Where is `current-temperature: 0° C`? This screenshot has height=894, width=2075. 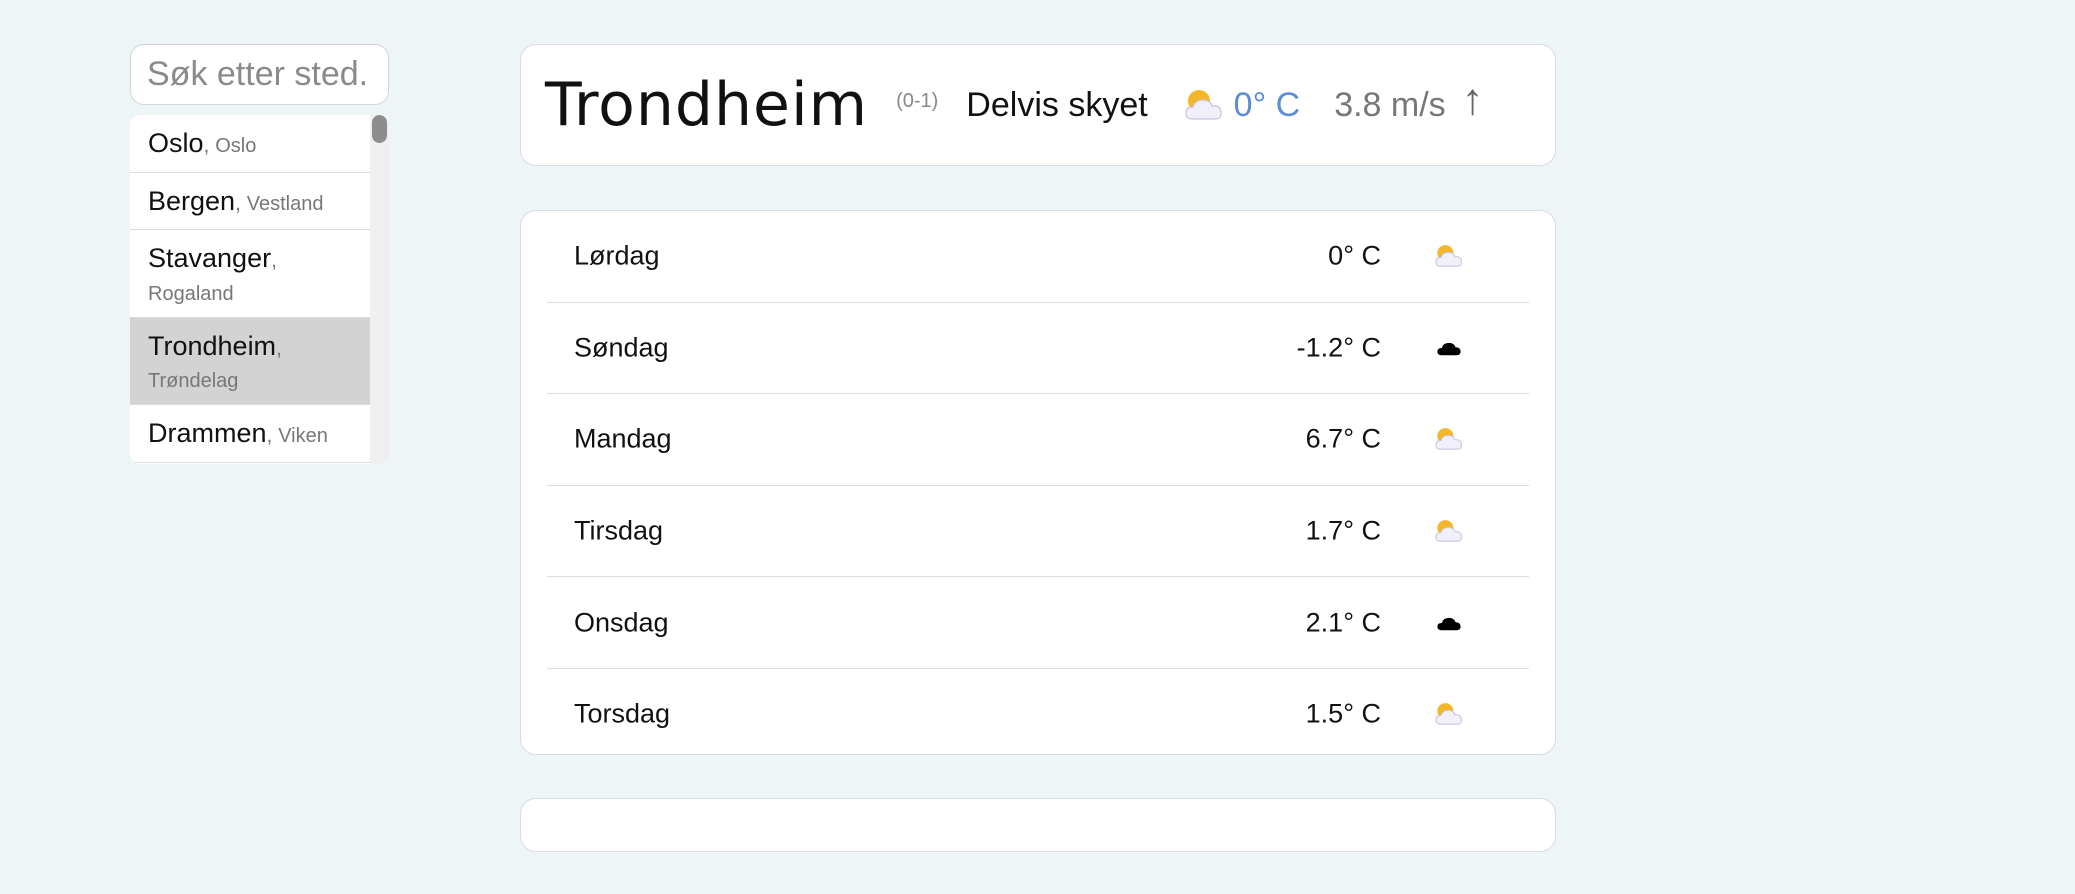
current-temperature: 0° C is located at coordinates (1267, 104).